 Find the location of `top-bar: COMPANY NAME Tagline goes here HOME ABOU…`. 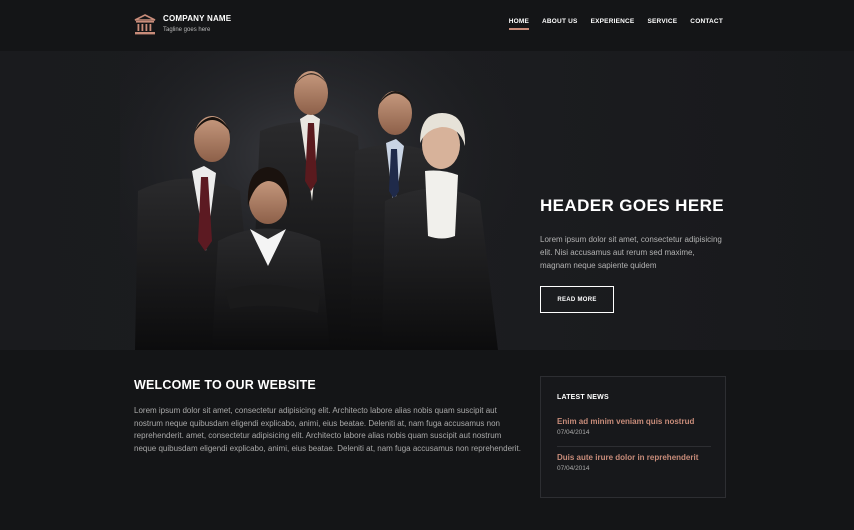

top-bar: COMPANY NAME Tagline goes here HOME ABOU… is located at coordinates (427, 25).